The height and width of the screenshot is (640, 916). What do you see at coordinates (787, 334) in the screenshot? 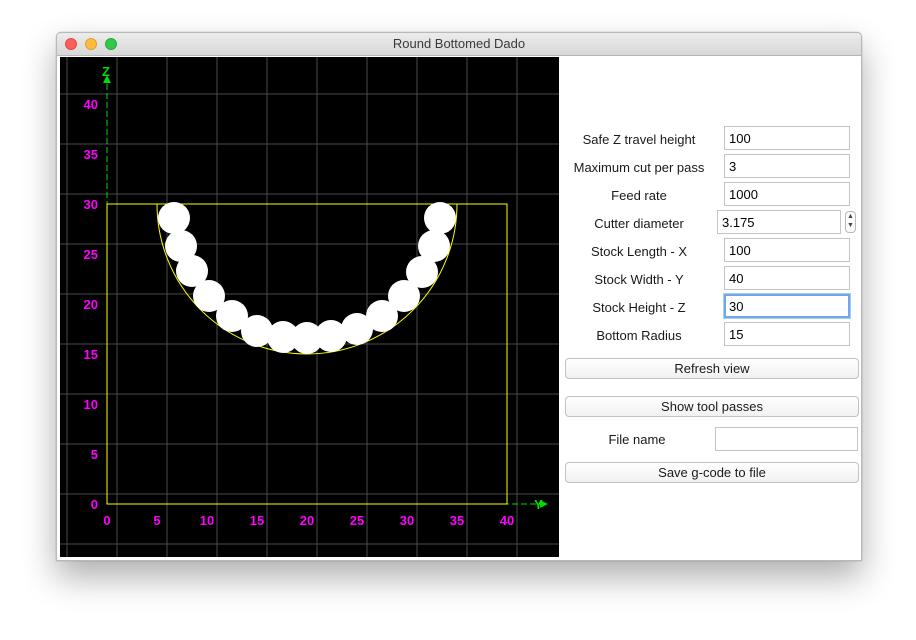
I see `bottom-radius-input` at bounding box center [787, 334].